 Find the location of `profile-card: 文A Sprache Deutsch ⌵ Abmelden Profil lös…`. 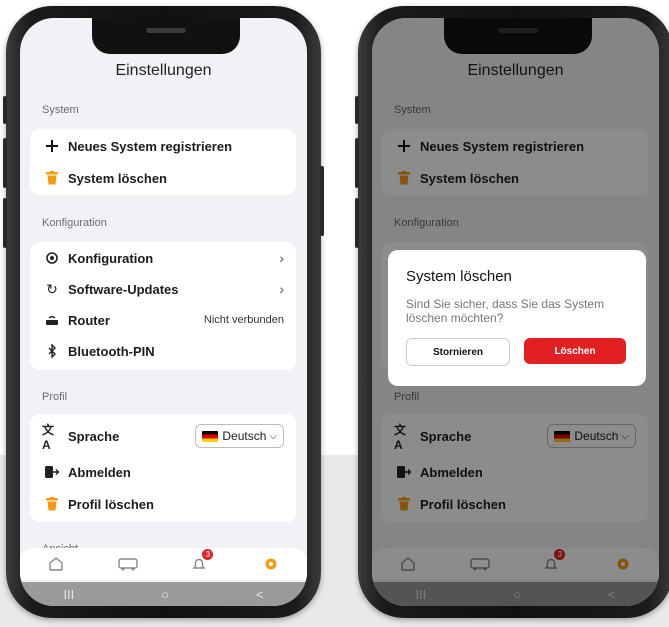

profile-card: 文A Sprache Deutsch ⌵ Abmelden Profil lös… is located at coordinates (163, 468).